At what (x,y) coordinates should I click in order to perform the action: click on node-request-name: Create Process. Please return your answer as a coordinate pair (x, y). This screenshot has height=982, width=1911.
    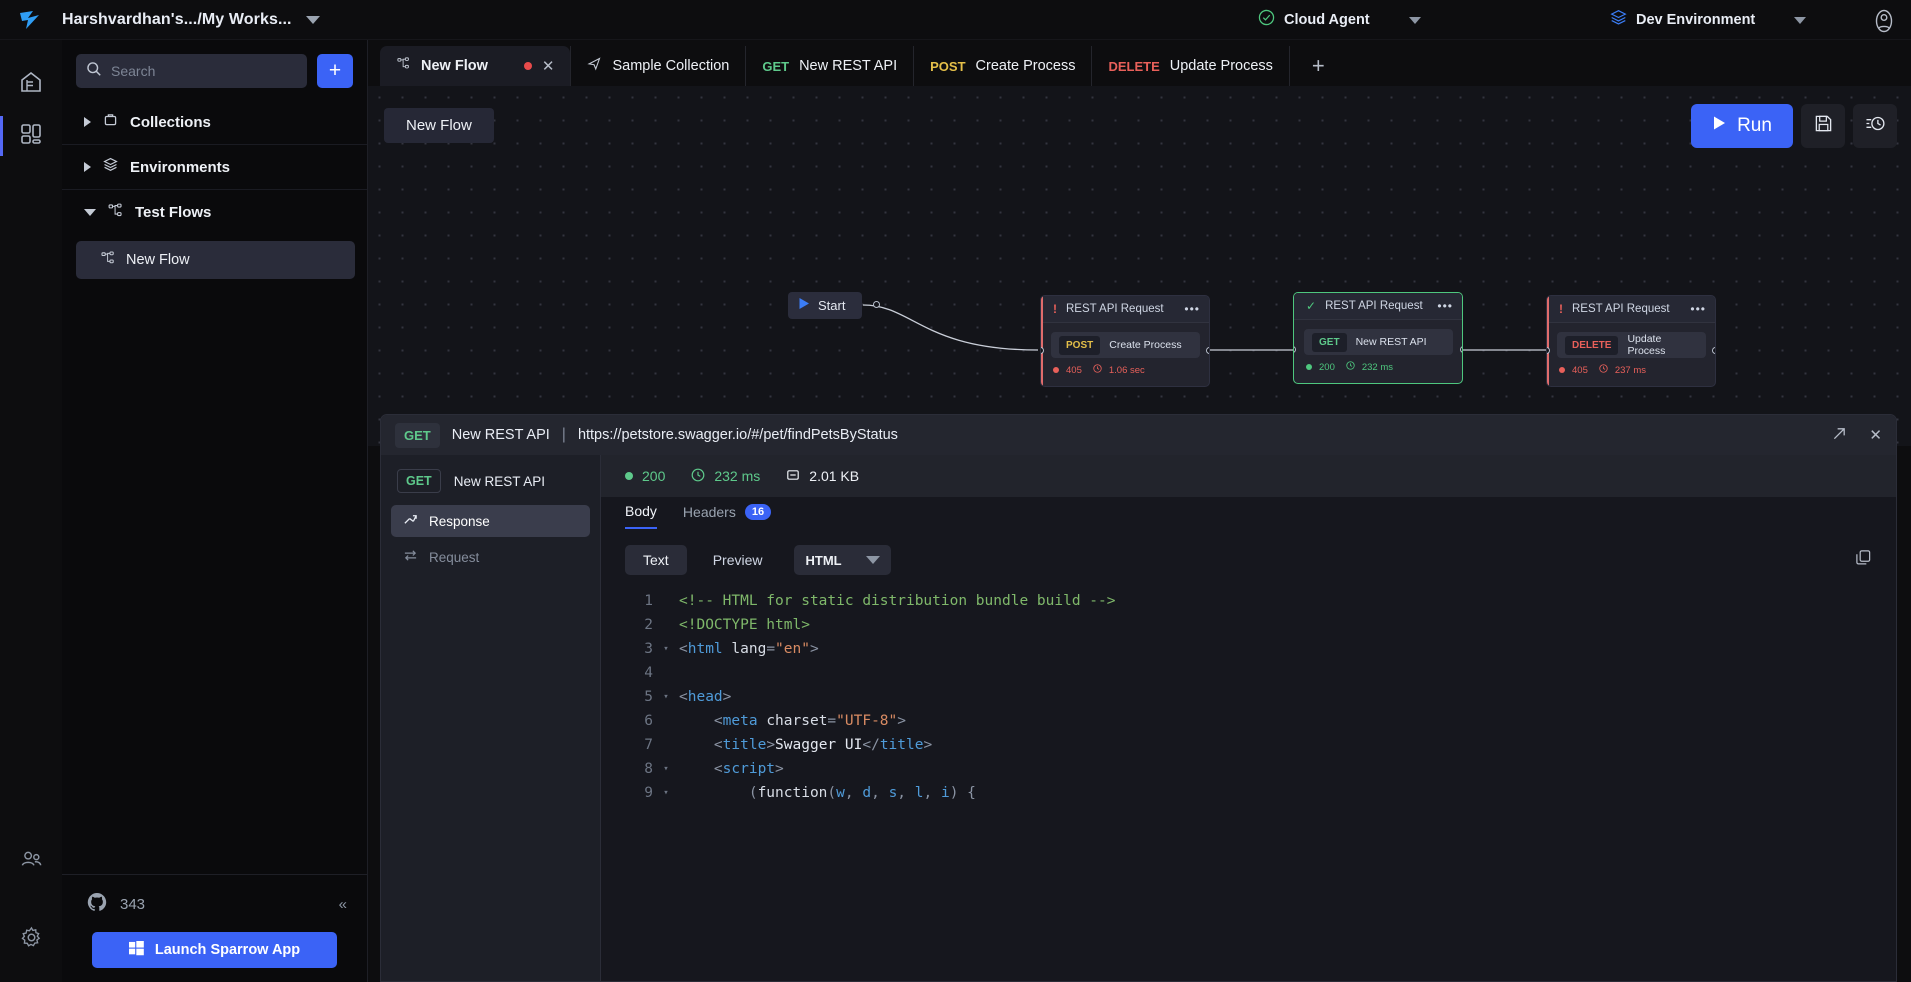
    Looking at the image, I should click on (1145, 345).